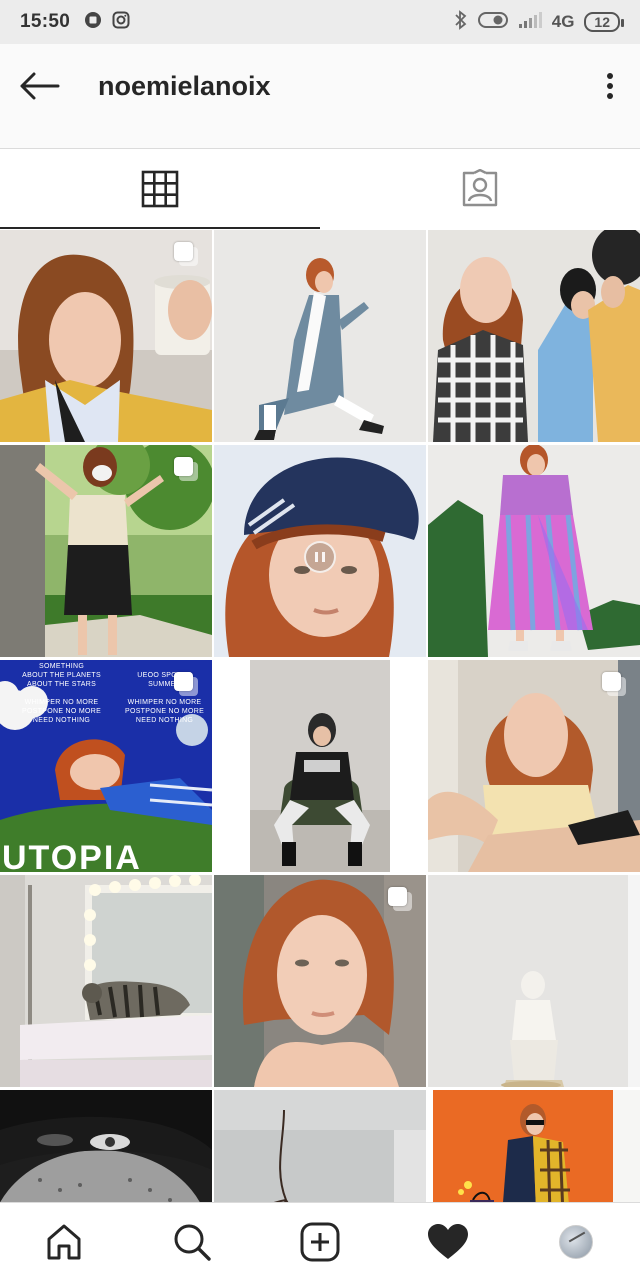 The image size is (640, 1280). I want to click on battery-indicator: 12, so click(604, 22).